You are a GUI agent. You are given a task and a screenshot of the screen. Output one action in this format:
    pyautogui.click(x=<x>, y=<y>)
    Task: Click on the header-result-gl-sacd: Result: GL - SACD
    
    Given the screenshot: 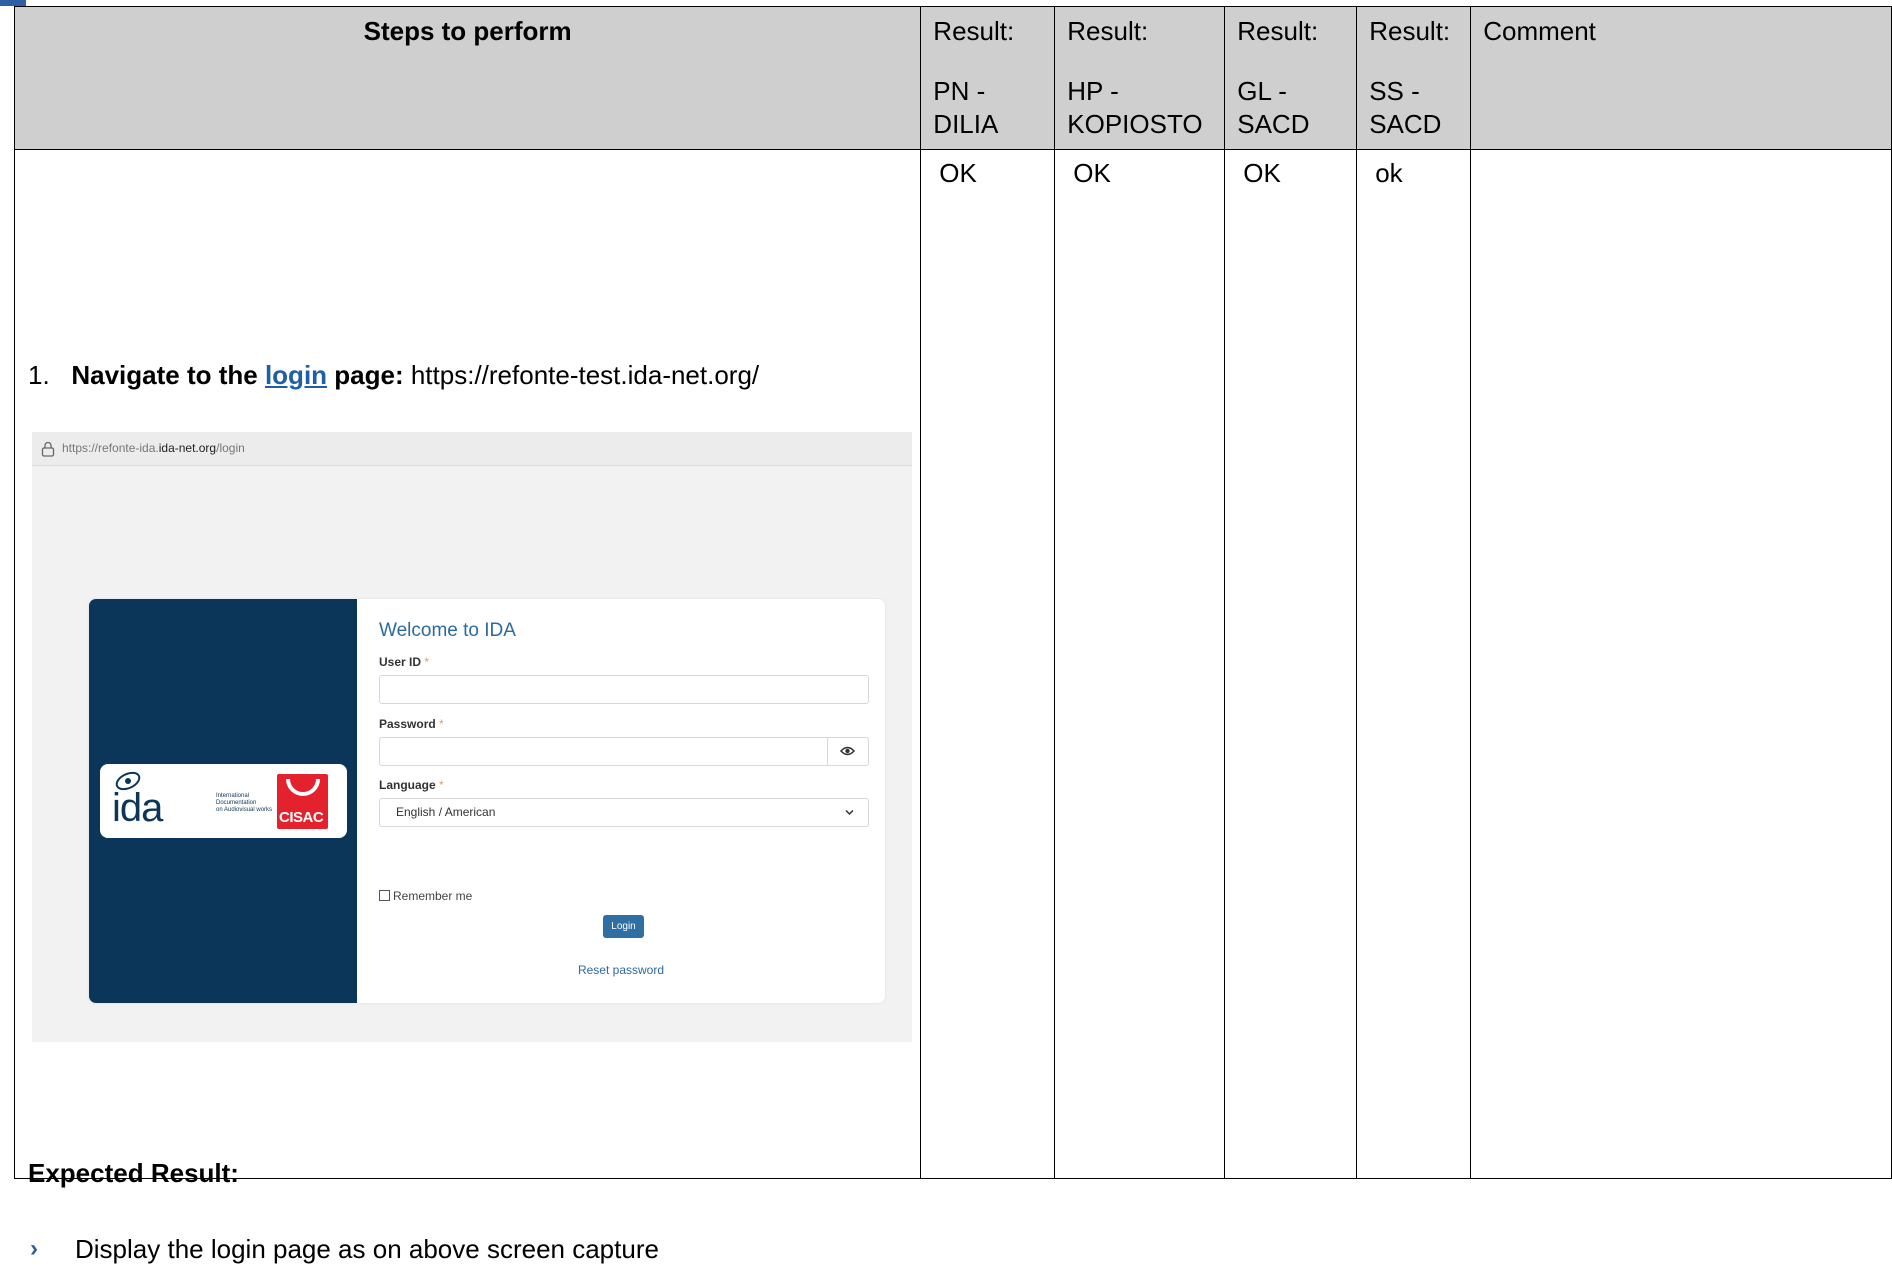 What is the action you would take?
    pyautogui.click(x=1291, y=78)
    